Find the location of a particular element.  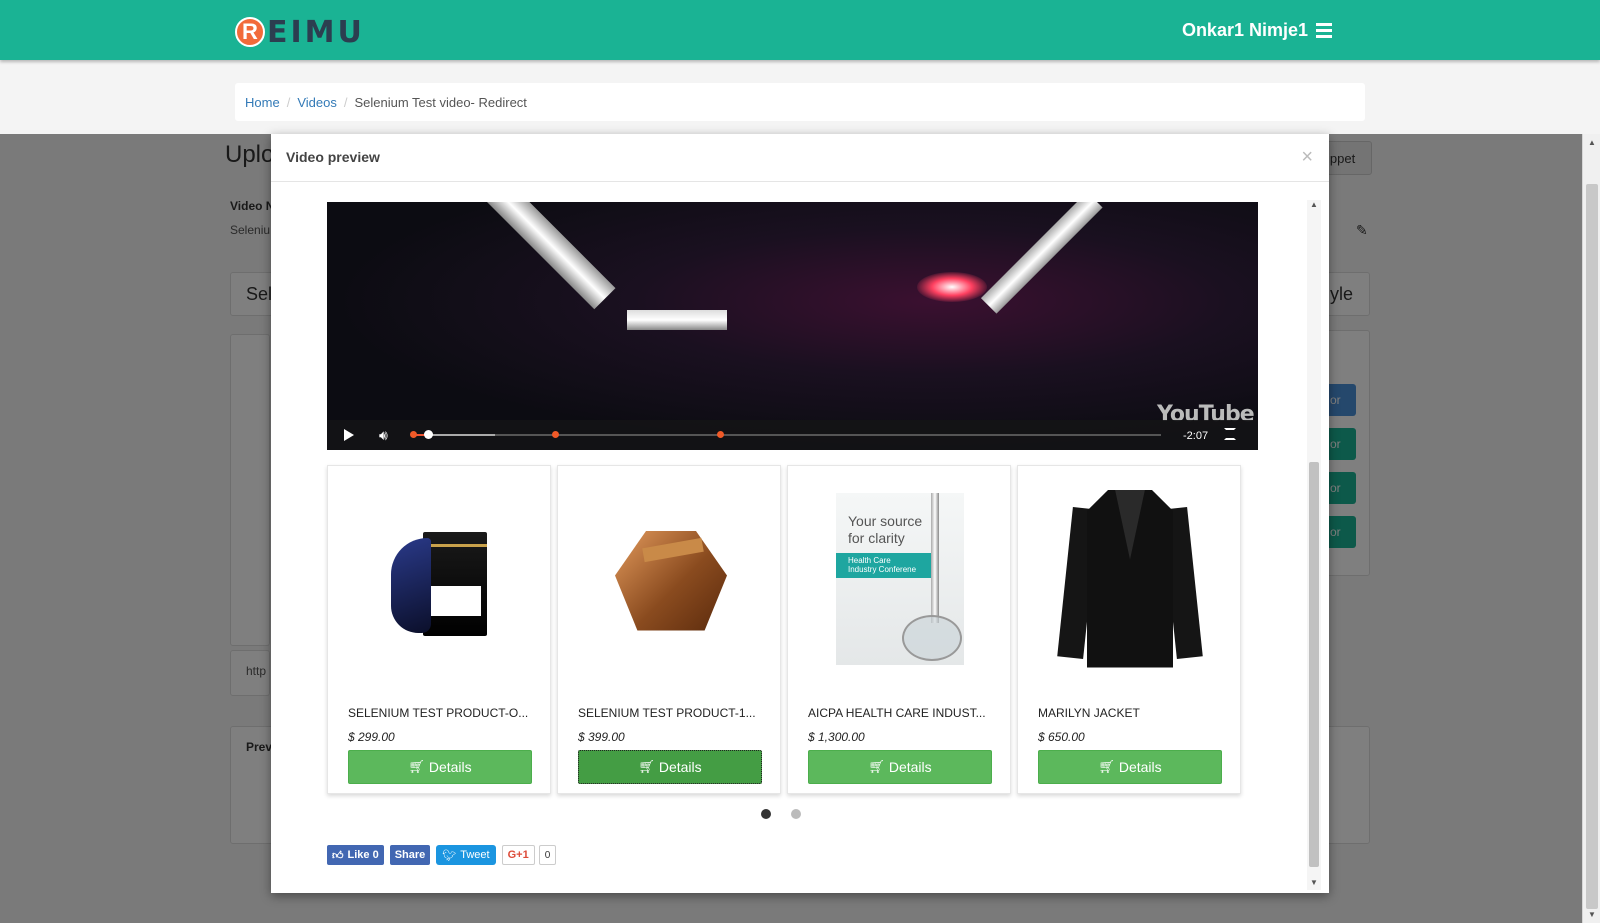

product-price: $ 650.00 is located at coordinates (1061, 737).